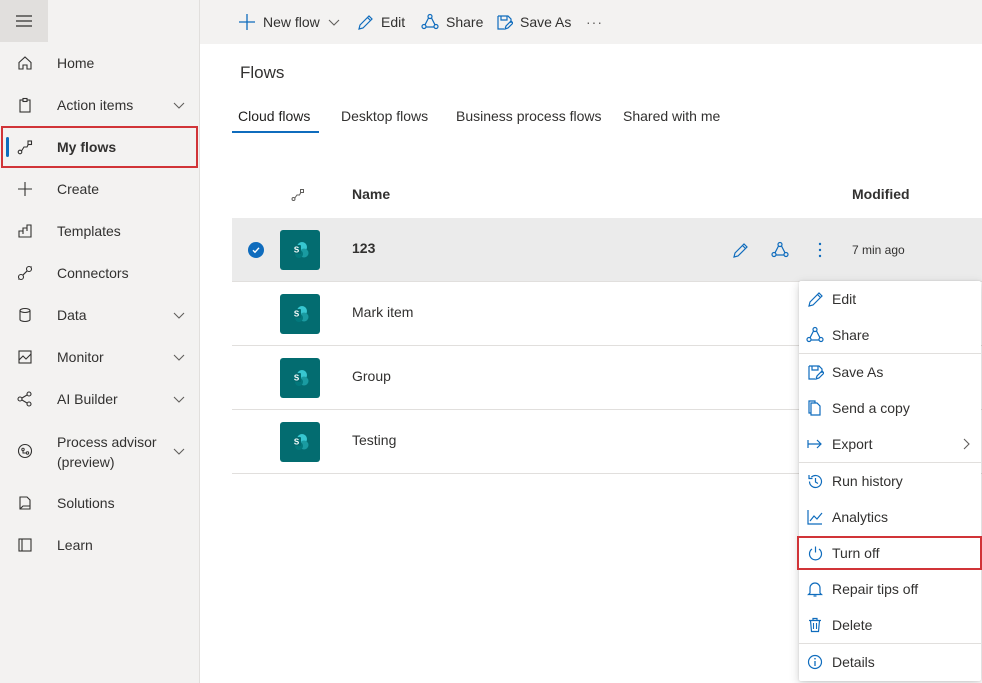 The width and height of the screenshot is (982, 683). Describe the element at coordinates (852, 444) in the screenshot. I see `menu-item-label: Export` at that location.